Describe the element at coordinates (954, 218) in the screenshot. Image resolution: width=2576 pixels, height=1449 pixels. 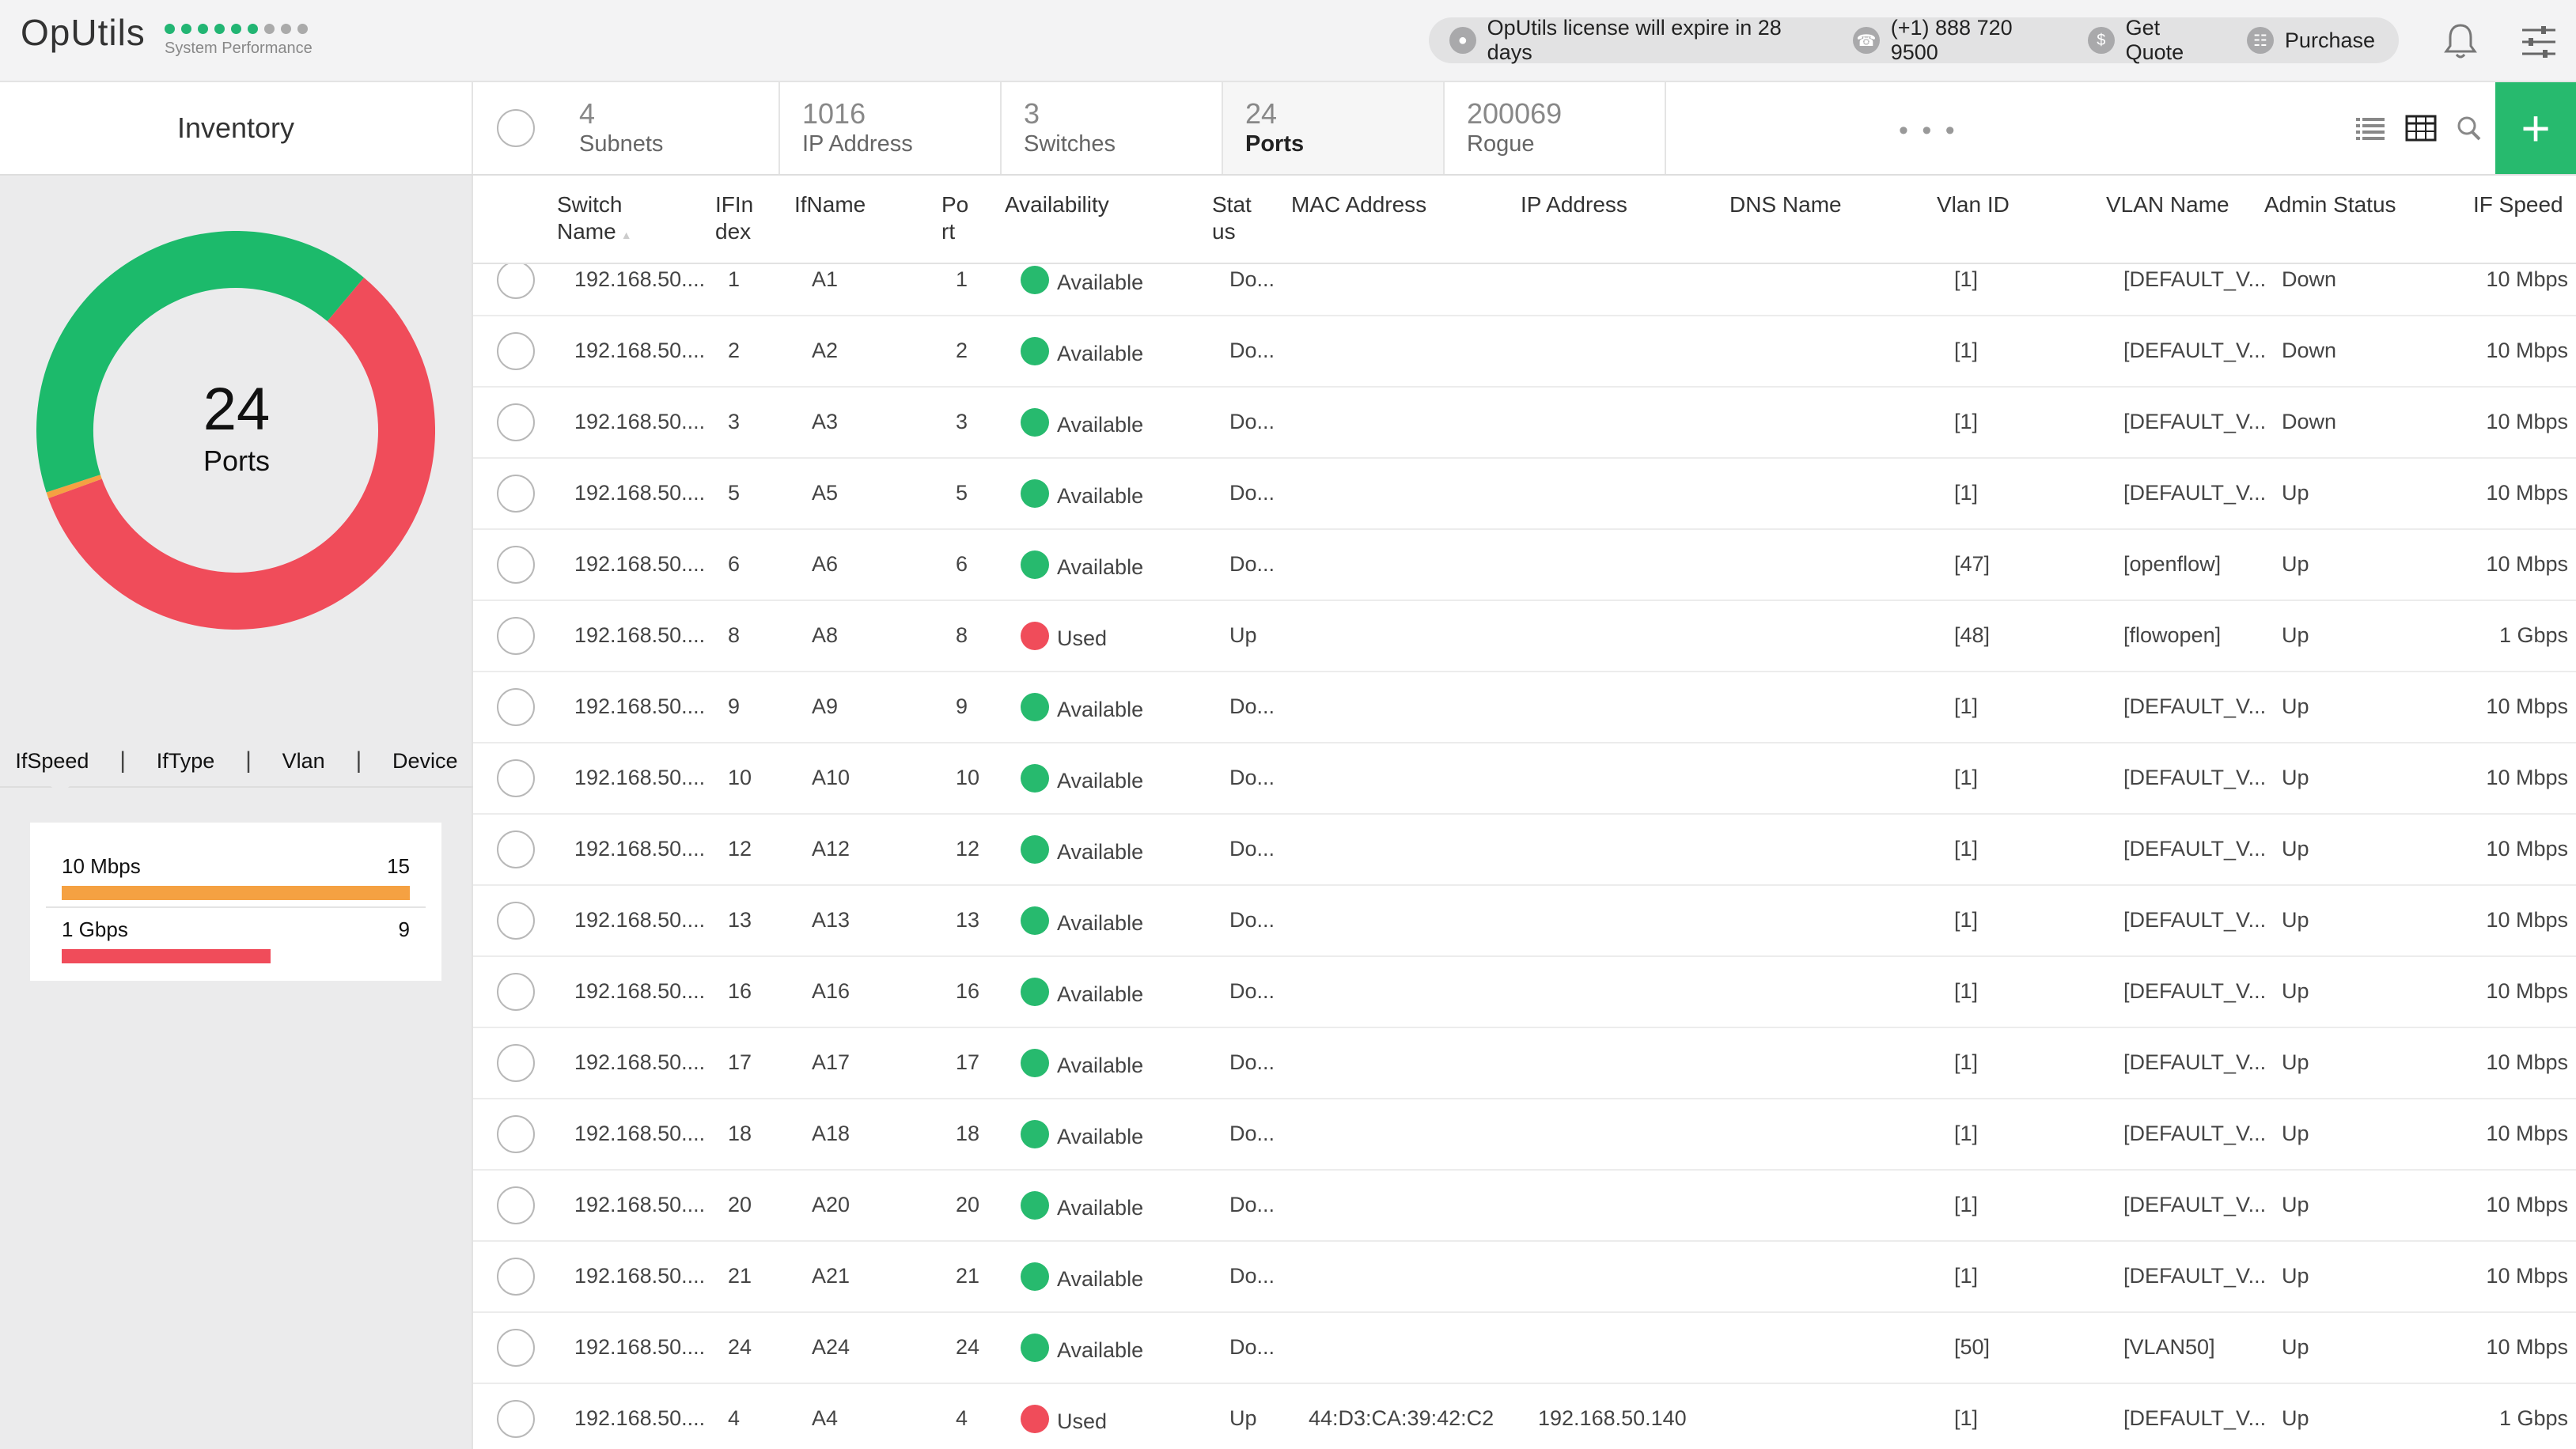
I see `column-header-port: Po rt` at that location.